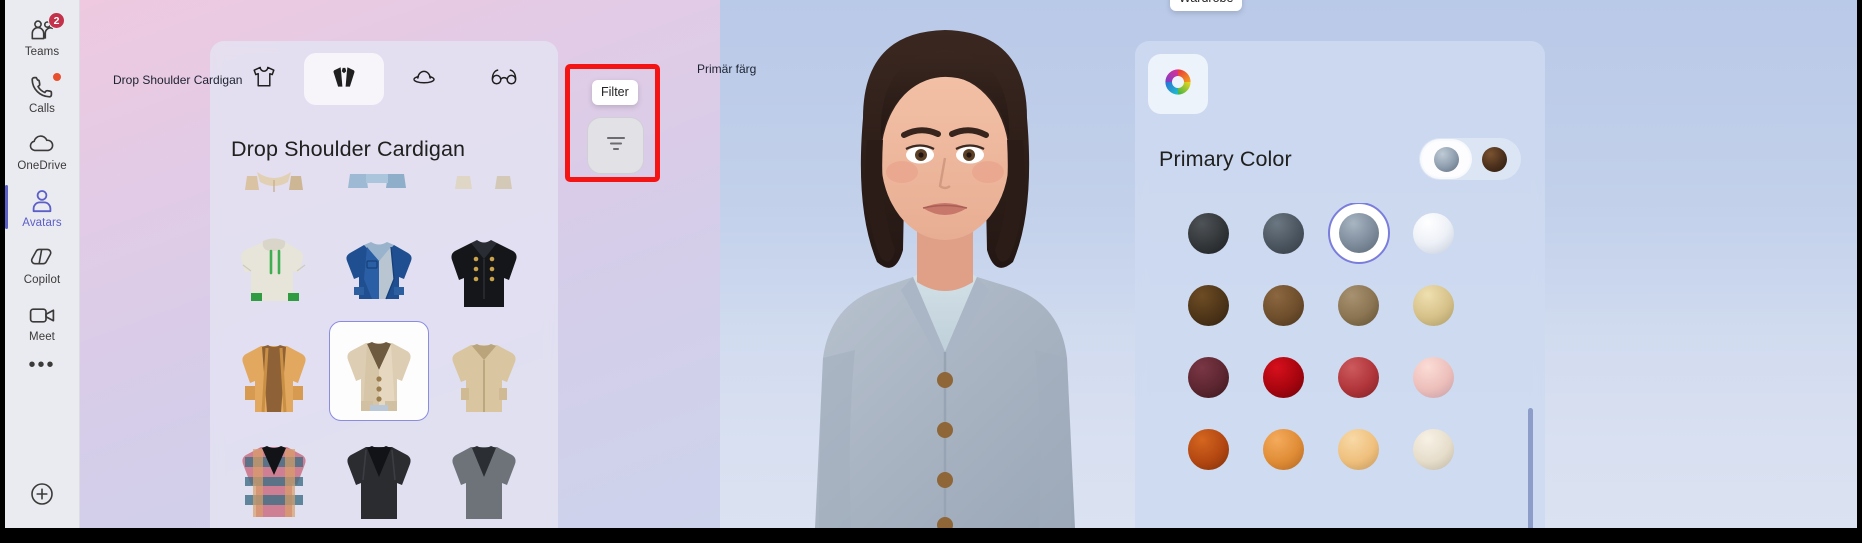 The height and width of the screenshot is (543, 1862). I want to click on glasses-icon, so click(504, 79).